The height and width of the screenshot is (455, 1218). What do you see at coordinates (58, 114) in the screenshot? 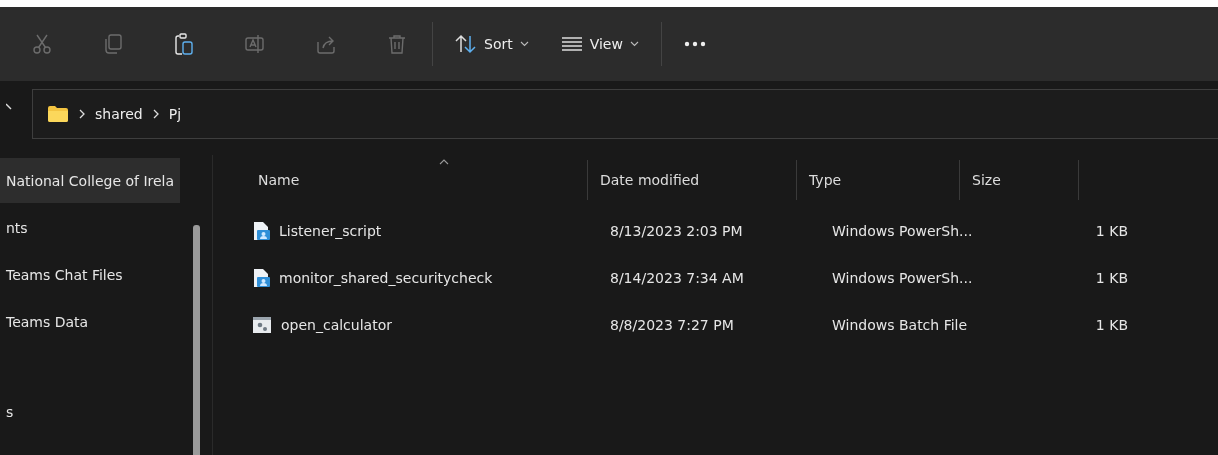
I see `folder-icon` at bounding box center [58, 114].